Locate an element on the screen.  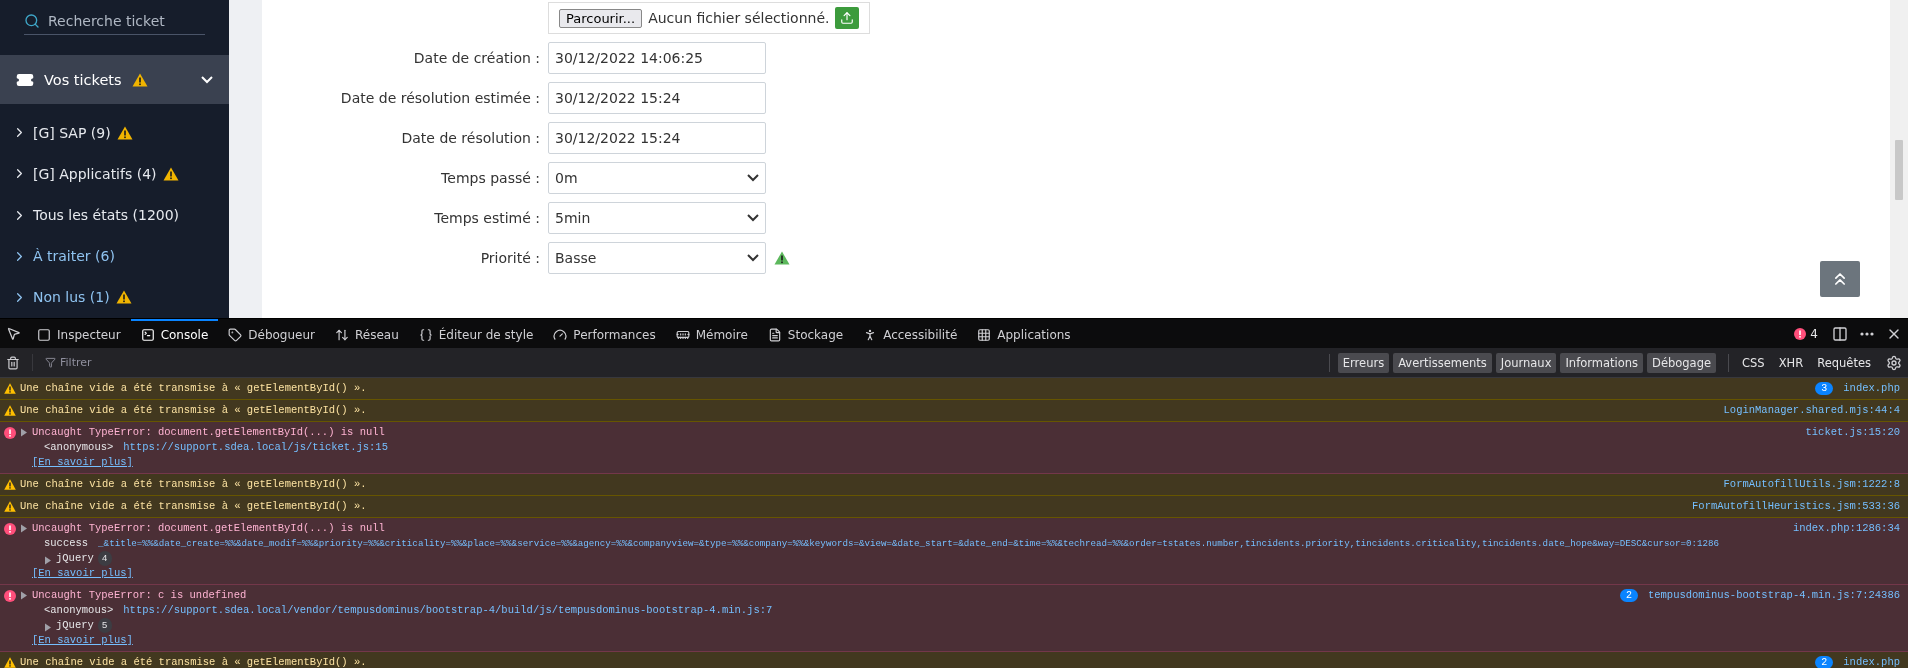
field-label: Date de création : is located at coordinates (476, 58).